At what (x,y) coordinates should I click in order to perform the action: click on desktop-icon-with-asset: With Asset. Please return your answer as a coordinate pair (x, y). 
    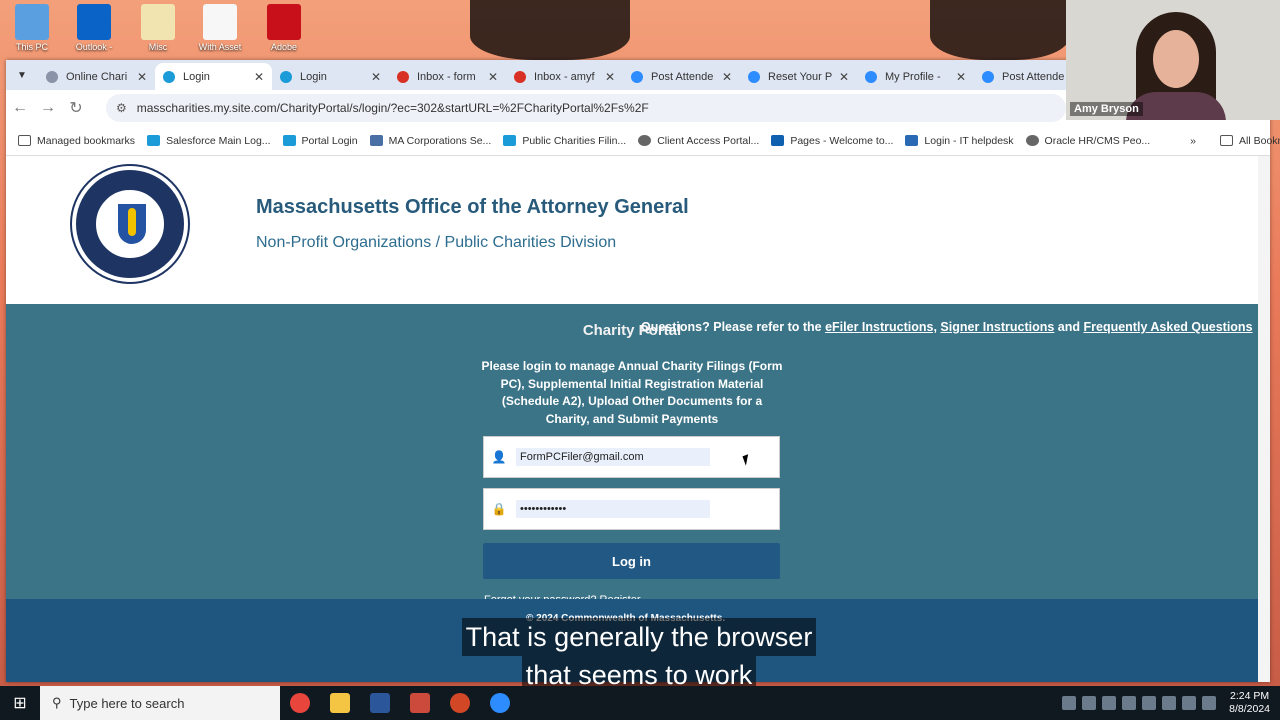
    Looking at the image, I should click on (220, 28).